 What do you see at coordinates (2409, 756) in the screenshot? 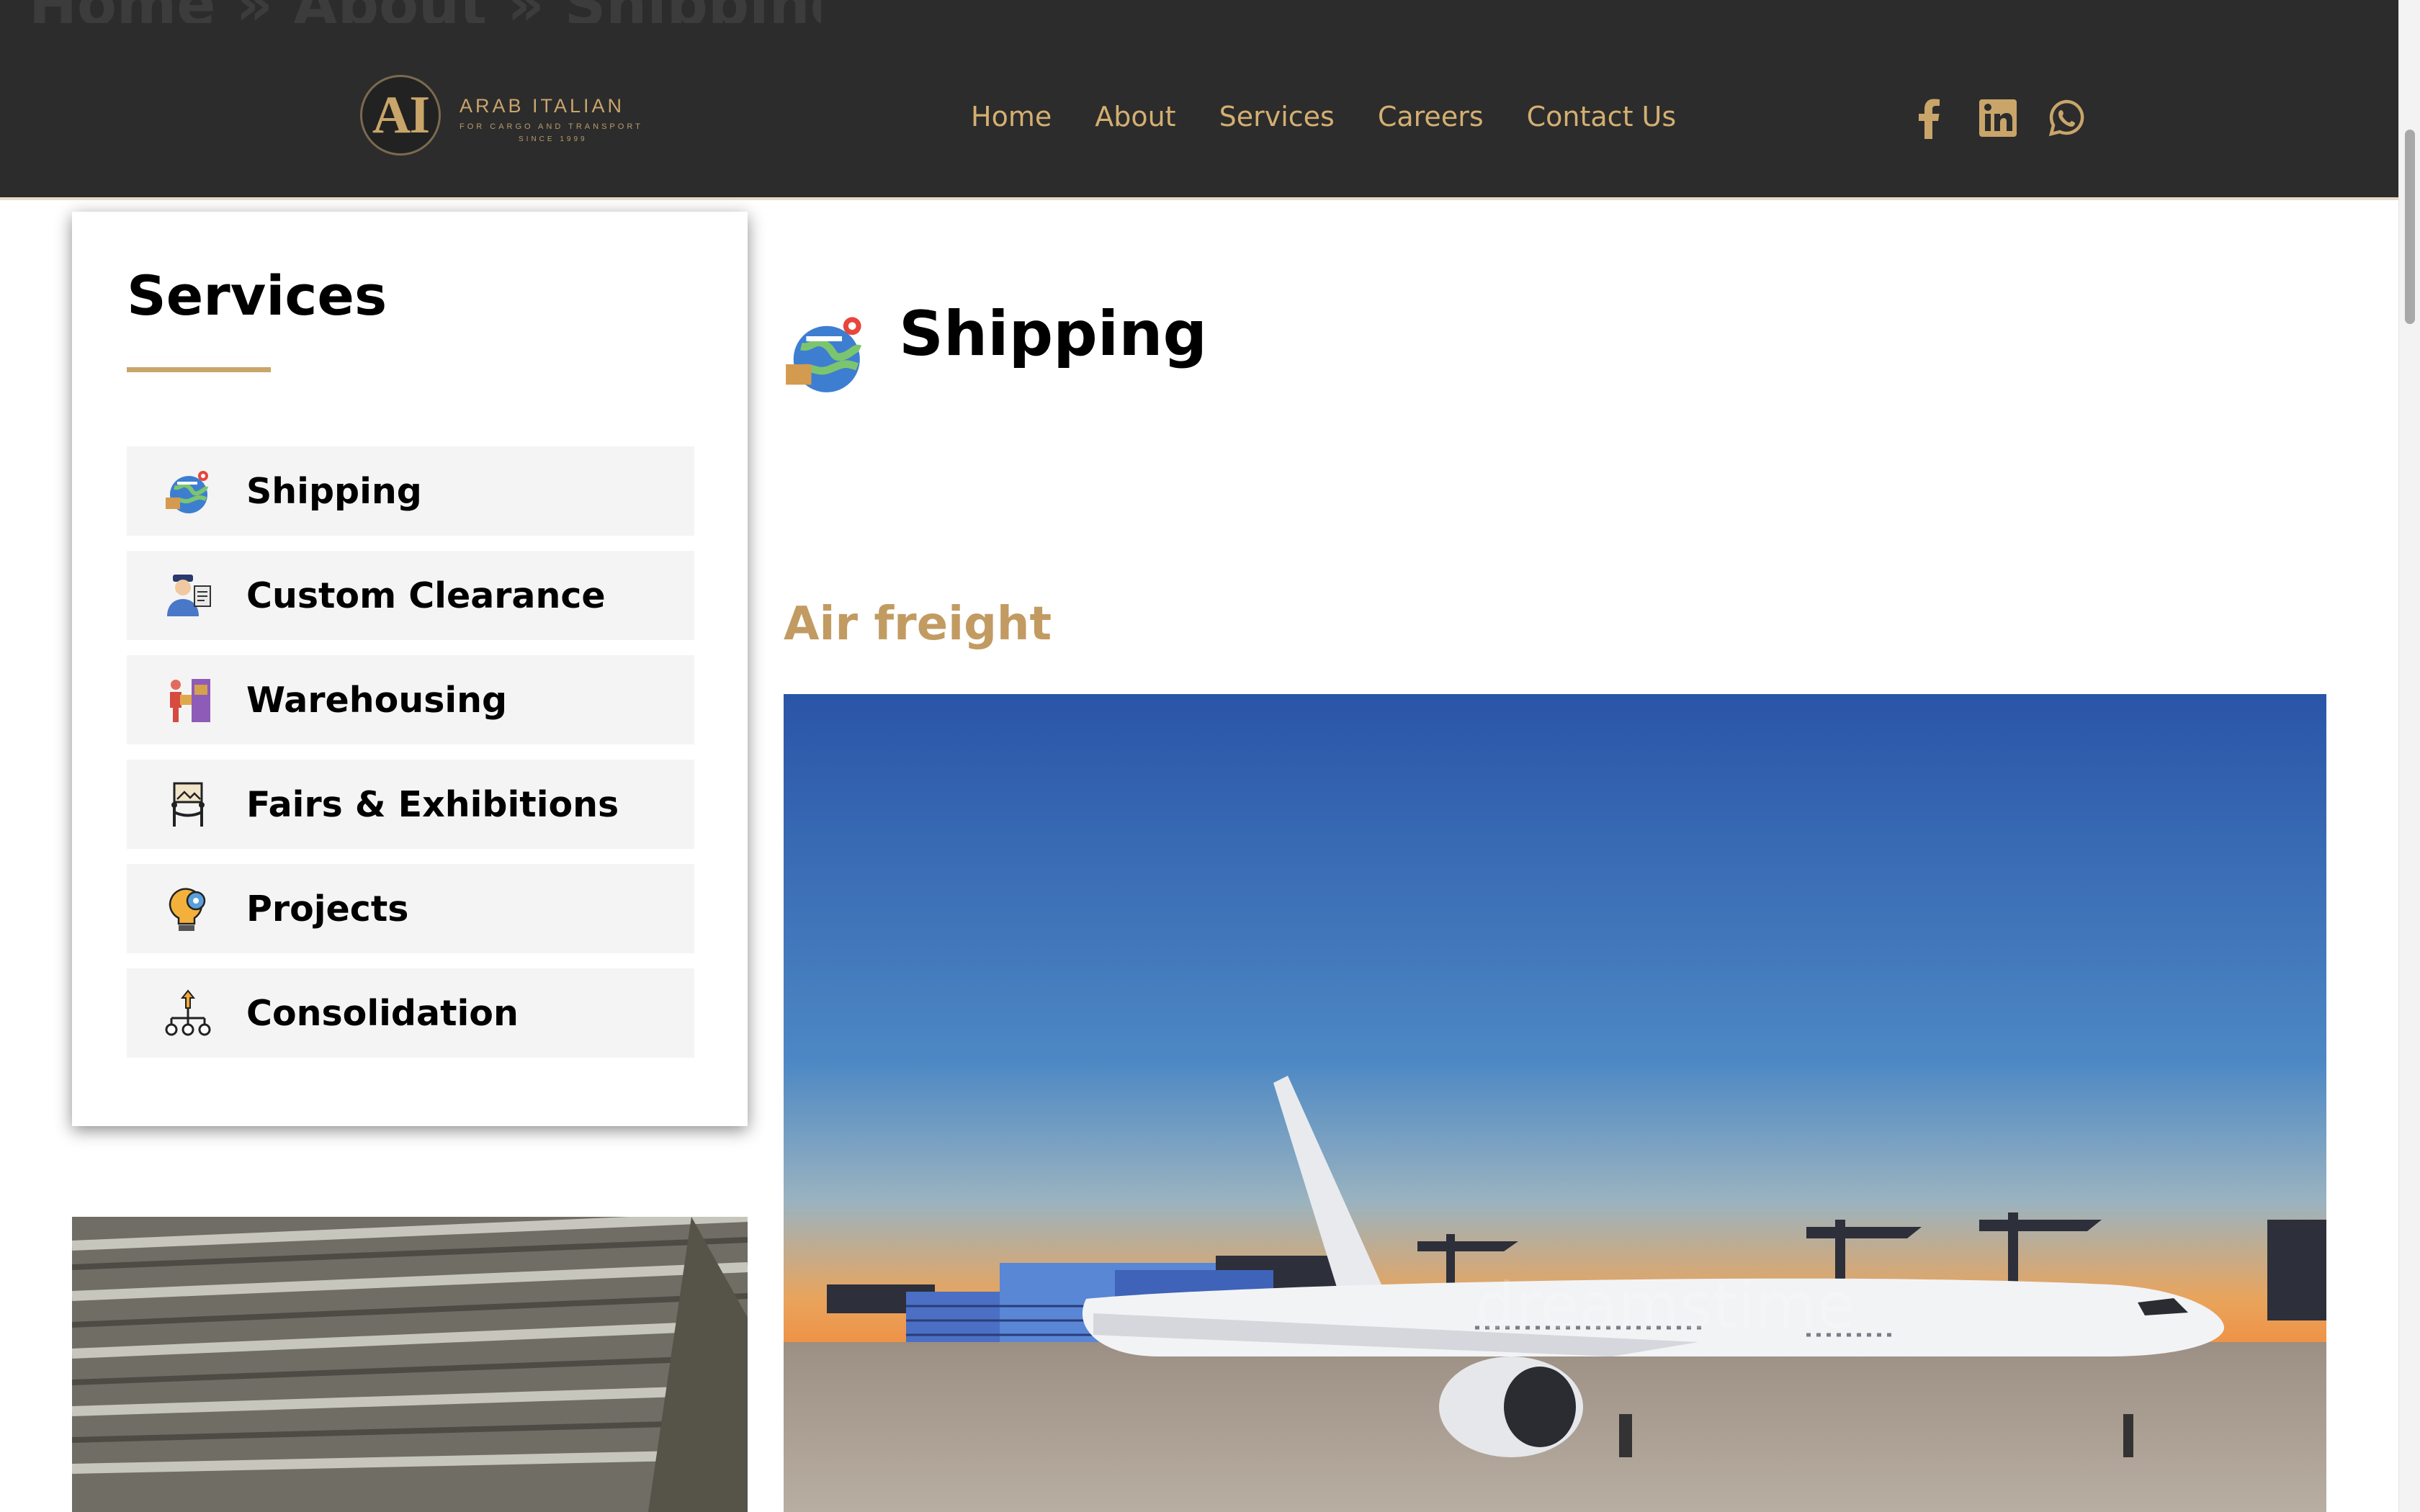
I see `page-scrollbar` at bounding box center [2409, 756].